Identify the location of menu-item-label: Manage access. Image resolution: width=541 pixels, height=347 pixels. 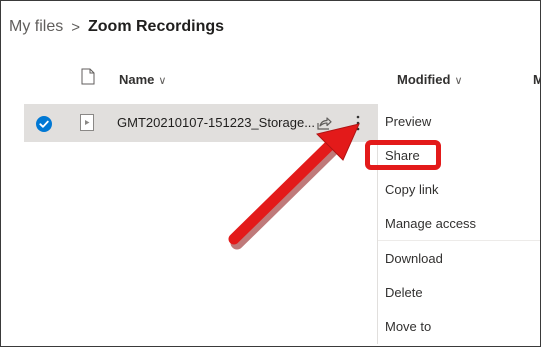
(431, 223).